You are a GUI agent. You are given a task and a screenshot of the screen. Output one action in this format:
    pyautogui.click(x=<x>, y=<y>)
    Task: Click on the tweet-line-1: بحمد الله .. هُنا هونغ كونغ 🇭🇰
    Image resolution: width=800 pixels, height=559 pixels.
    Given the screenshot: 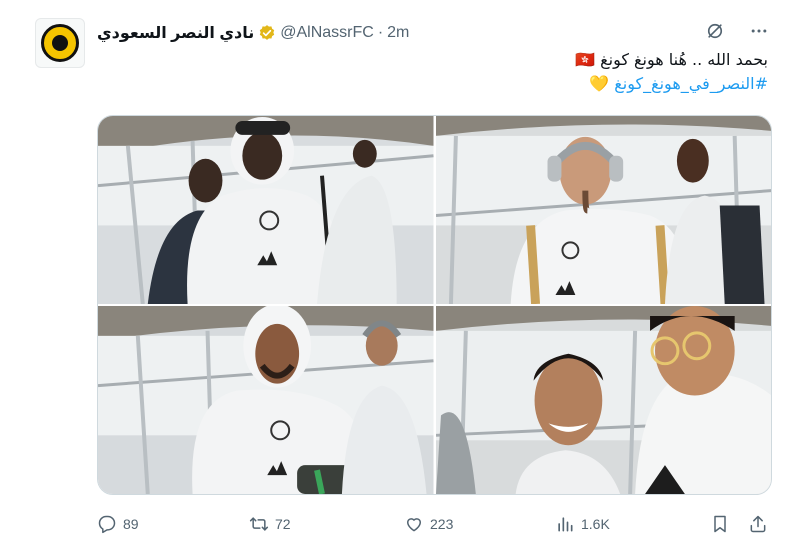 What is the action you would take?
    pyautogui.click(x=671, y=59)
    